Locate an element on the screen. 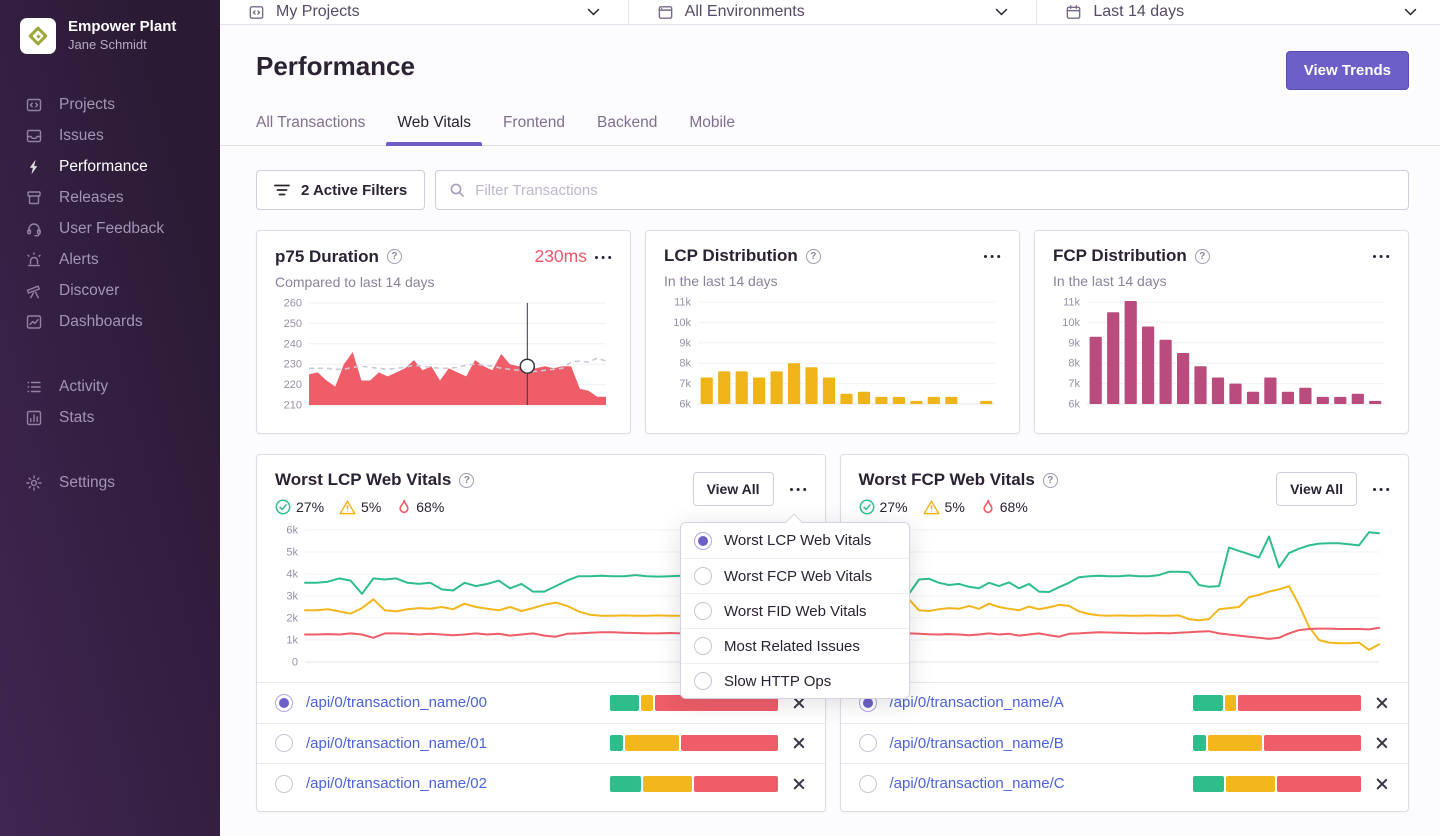  svg-text: 10k is located at coordinates (1071, 323).